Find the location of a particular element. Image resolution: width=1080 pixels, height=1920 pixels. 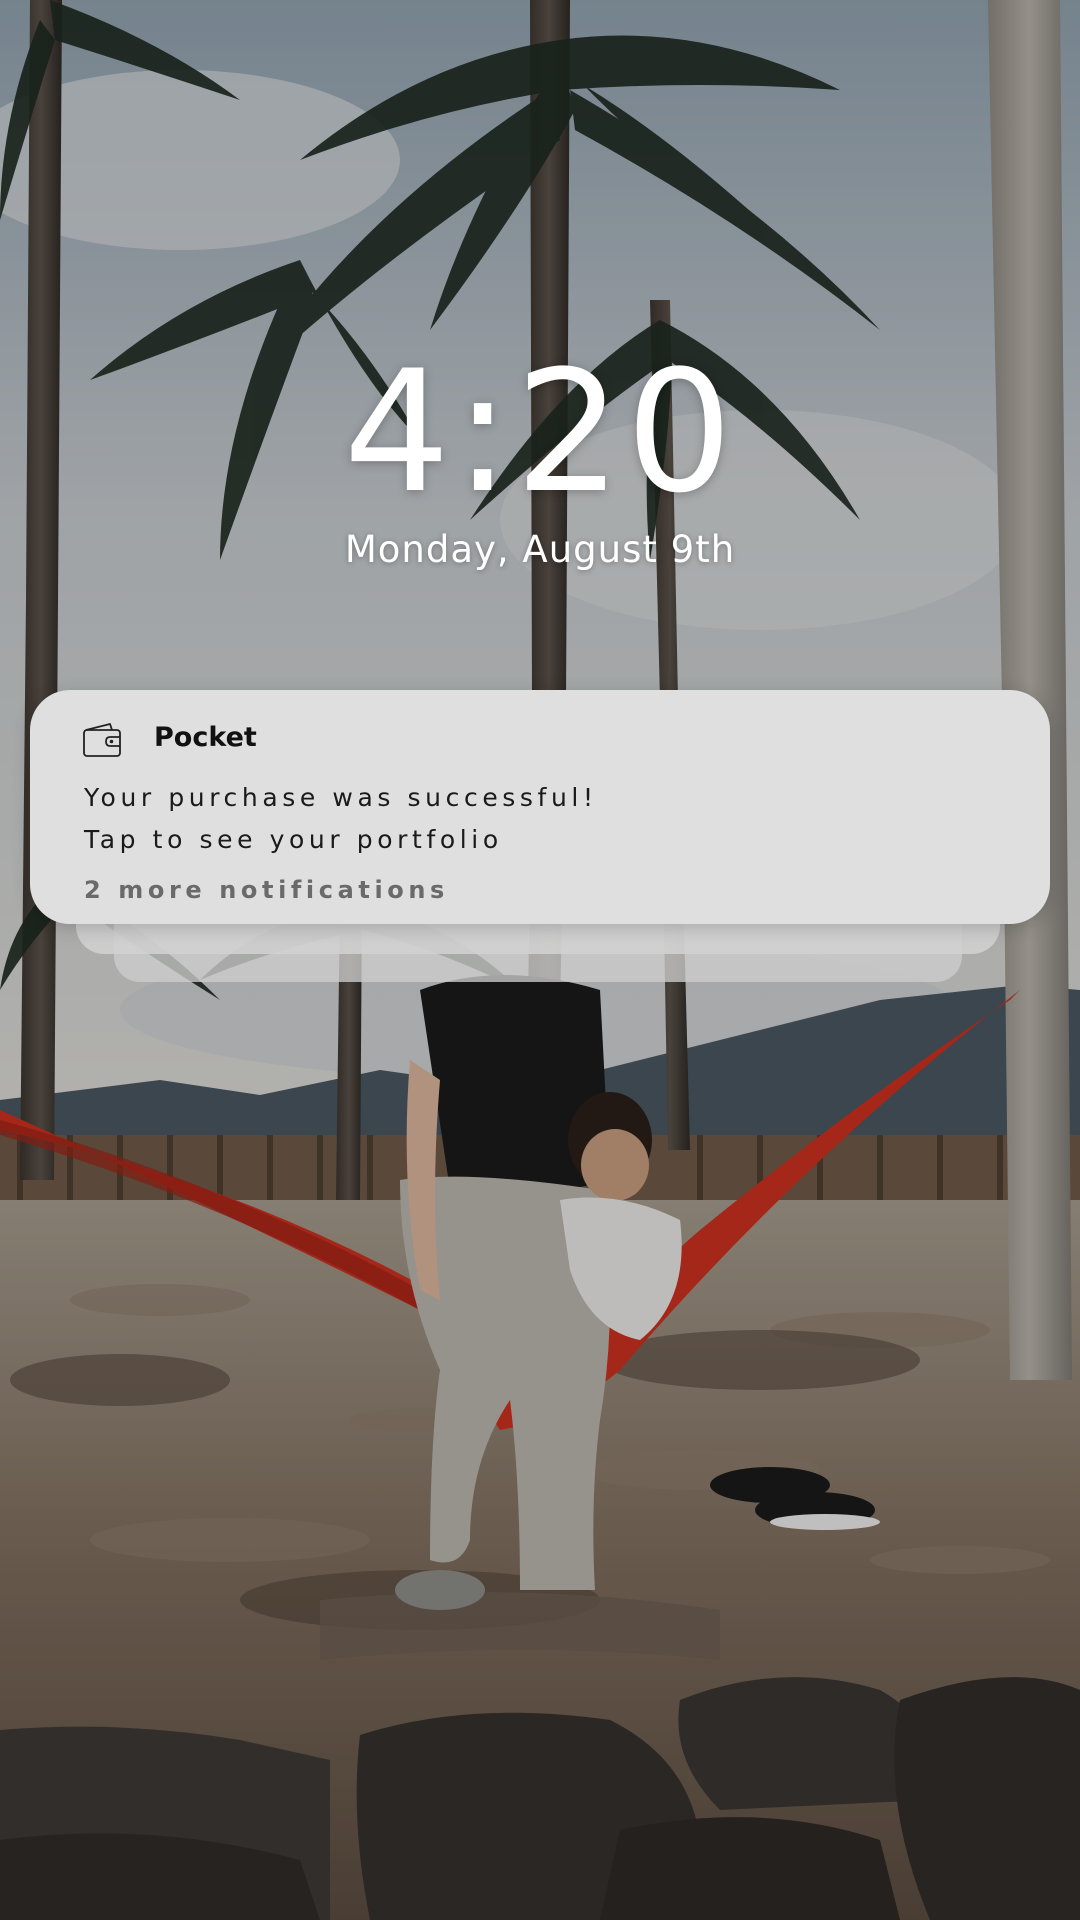

wallet-icon is located at coordinates (102, 740).